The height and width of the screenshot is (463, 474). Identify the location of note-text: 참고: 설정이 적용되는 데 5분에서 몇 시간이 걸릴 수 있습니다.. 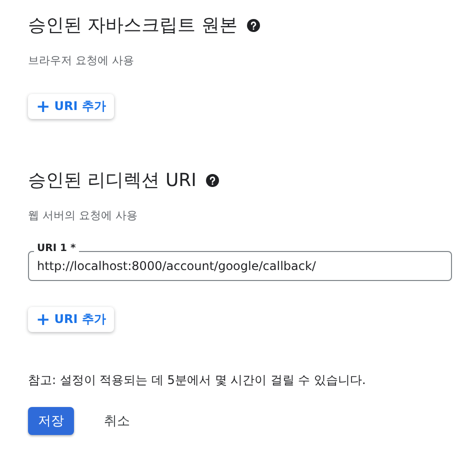
(197, 380).